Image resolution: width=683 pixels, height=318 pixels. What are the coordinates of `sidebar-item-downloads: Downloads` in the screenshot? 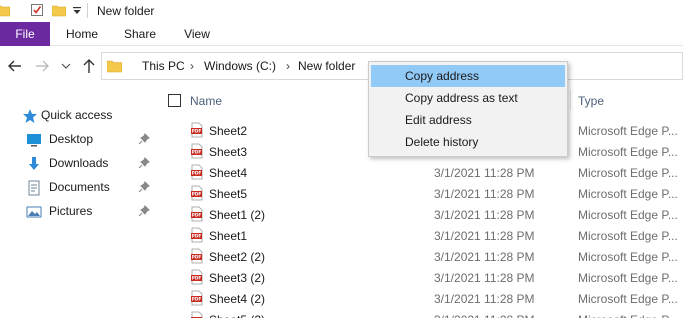 It's located at (80, 164).